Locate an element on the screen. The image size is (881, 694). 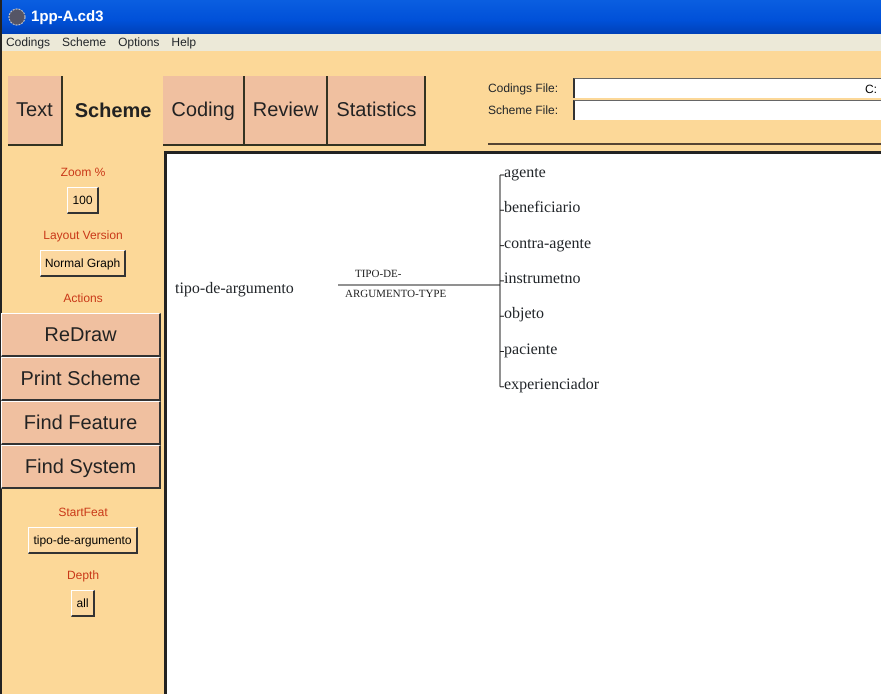
menu-item: Codings is located at coordinates (28, 42).